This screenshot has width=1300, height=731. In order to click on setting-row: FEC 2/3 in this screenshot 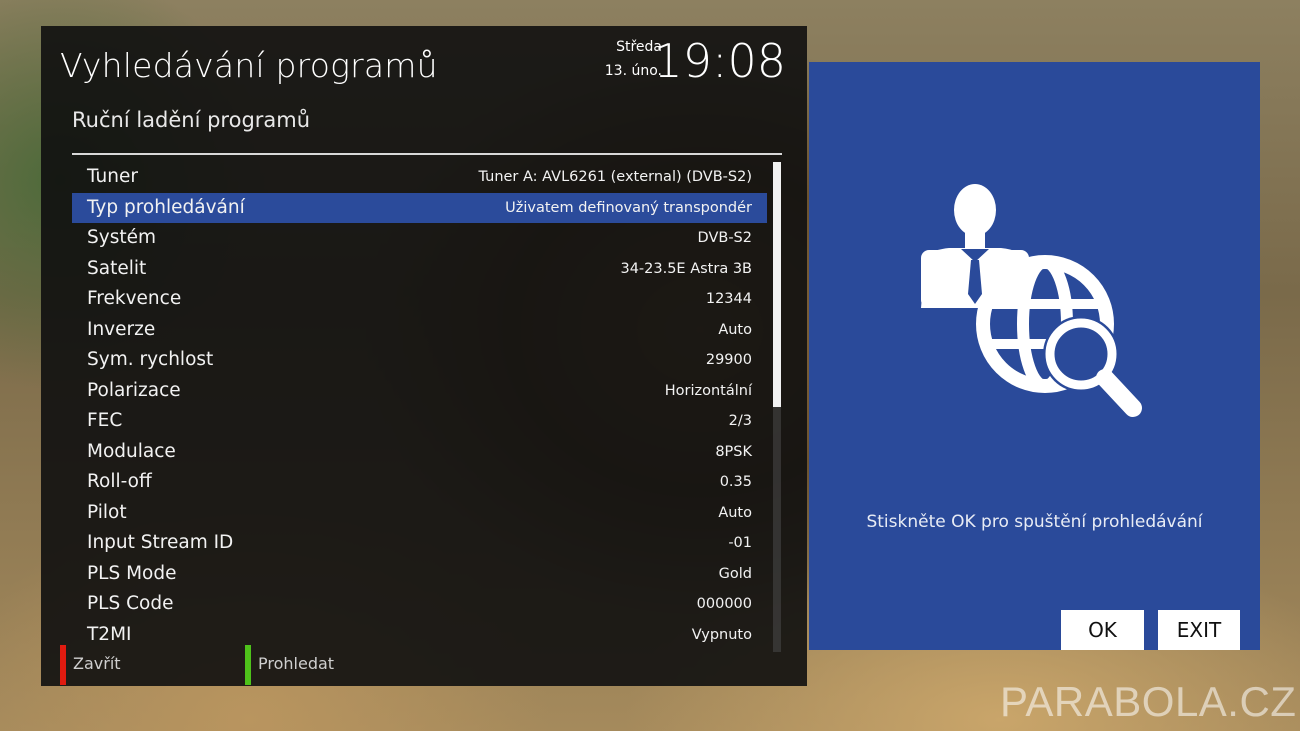, I will do `click(419, 421)`.